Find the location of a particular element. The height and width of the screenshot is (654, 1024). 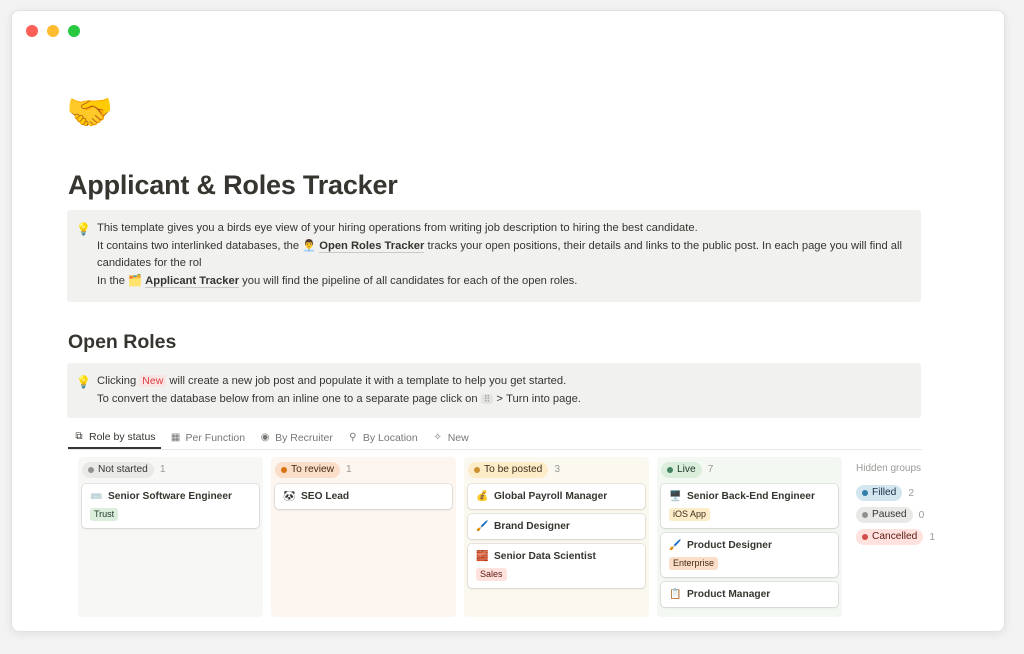

role-card: 🖌️ Brand Designer is located at coordinates (556, 526).